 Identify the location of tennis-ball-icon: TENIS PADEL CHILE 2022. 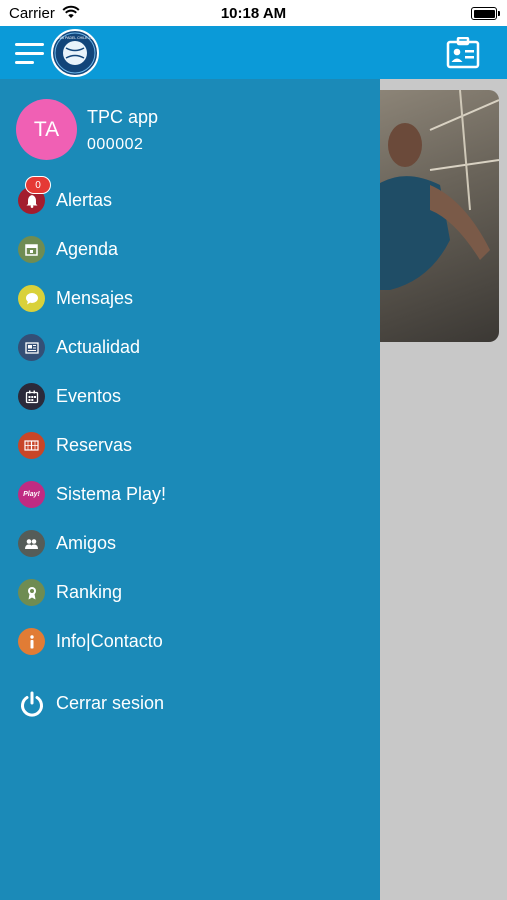
(75, 53).